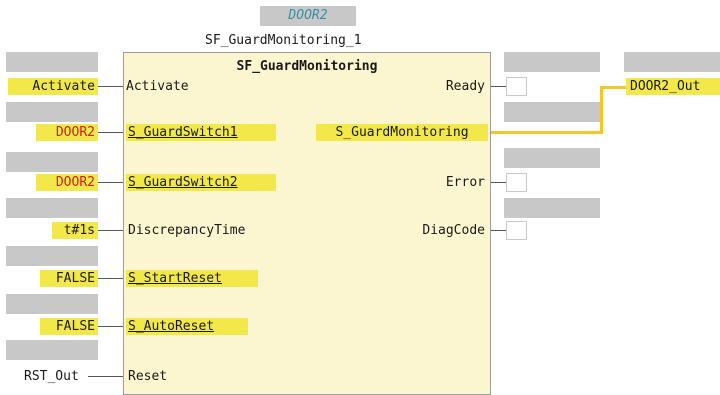 This screenshot has width=720, height=395. What do you see at coordinates (465, 182) in the screenshot?
I see `pin-error: Error` at bounding box center [465, 182].